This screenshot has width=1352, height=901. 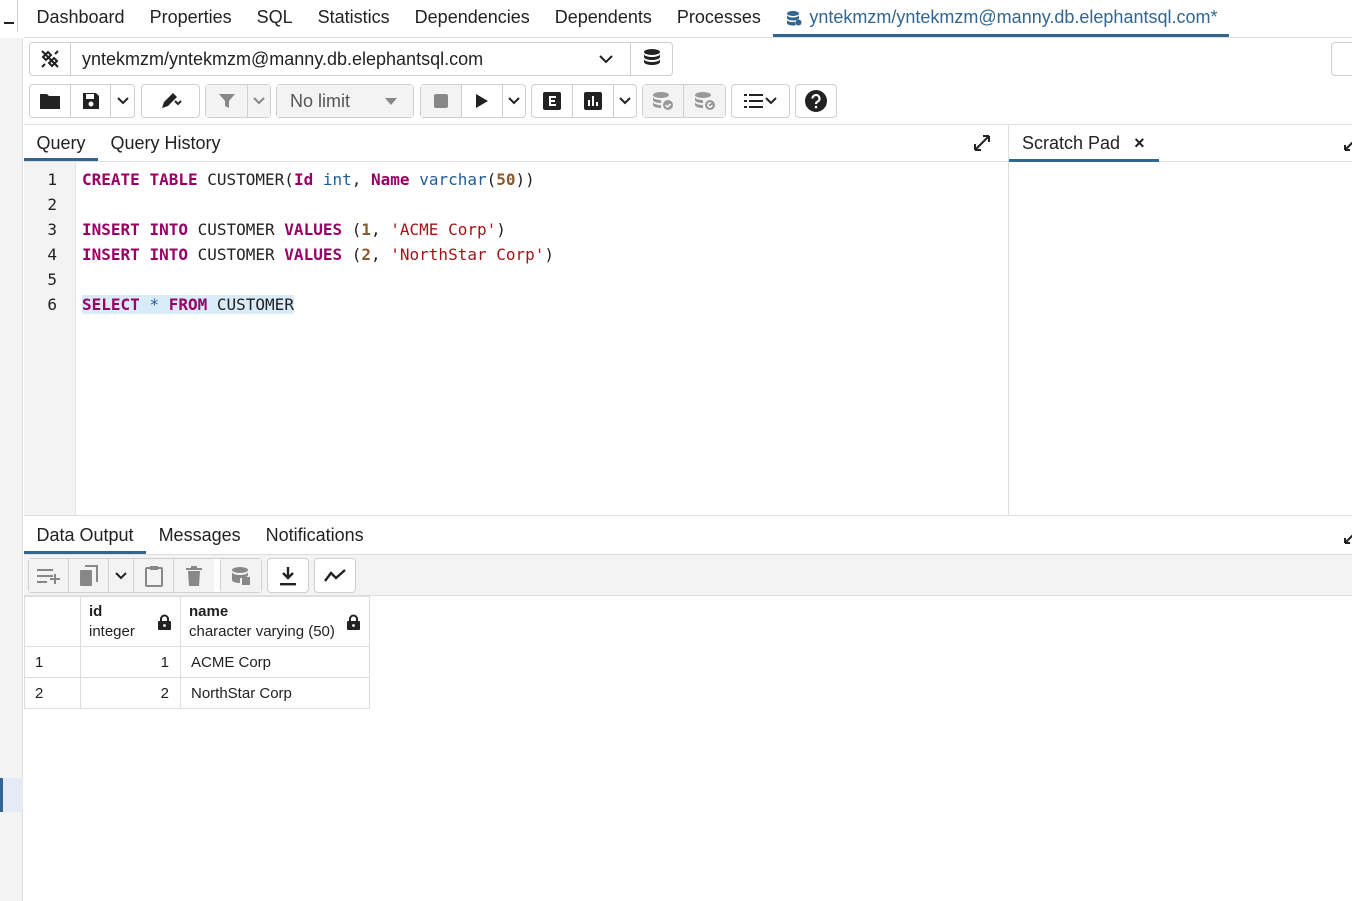 What do you see at coordinates (61, 143) in the screenshot?
I see `tab-query: Query` at bounding box center [61, 143].